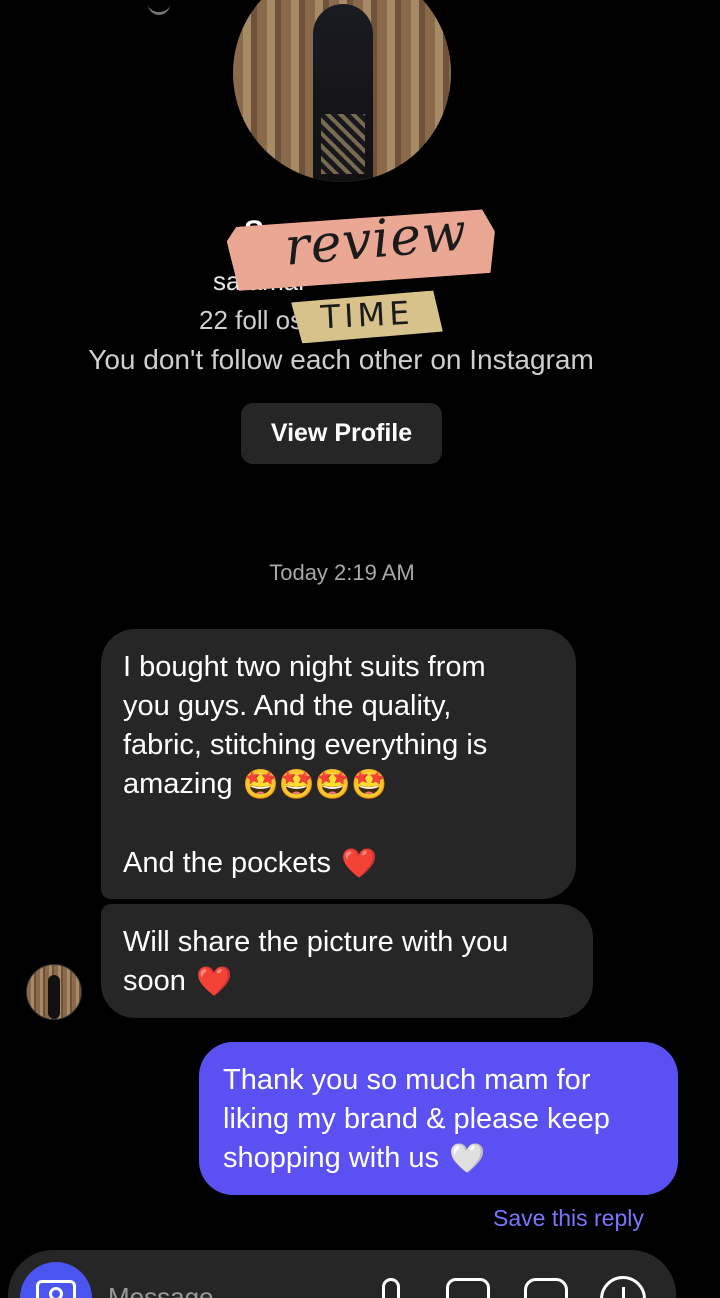 The height and width of the screenshot is (1298, 720). What do you see at coordinates (416, 1119) in the screenshot?
I see `message-line: liking my brand & please keep` at bounding box center [416, 1119].